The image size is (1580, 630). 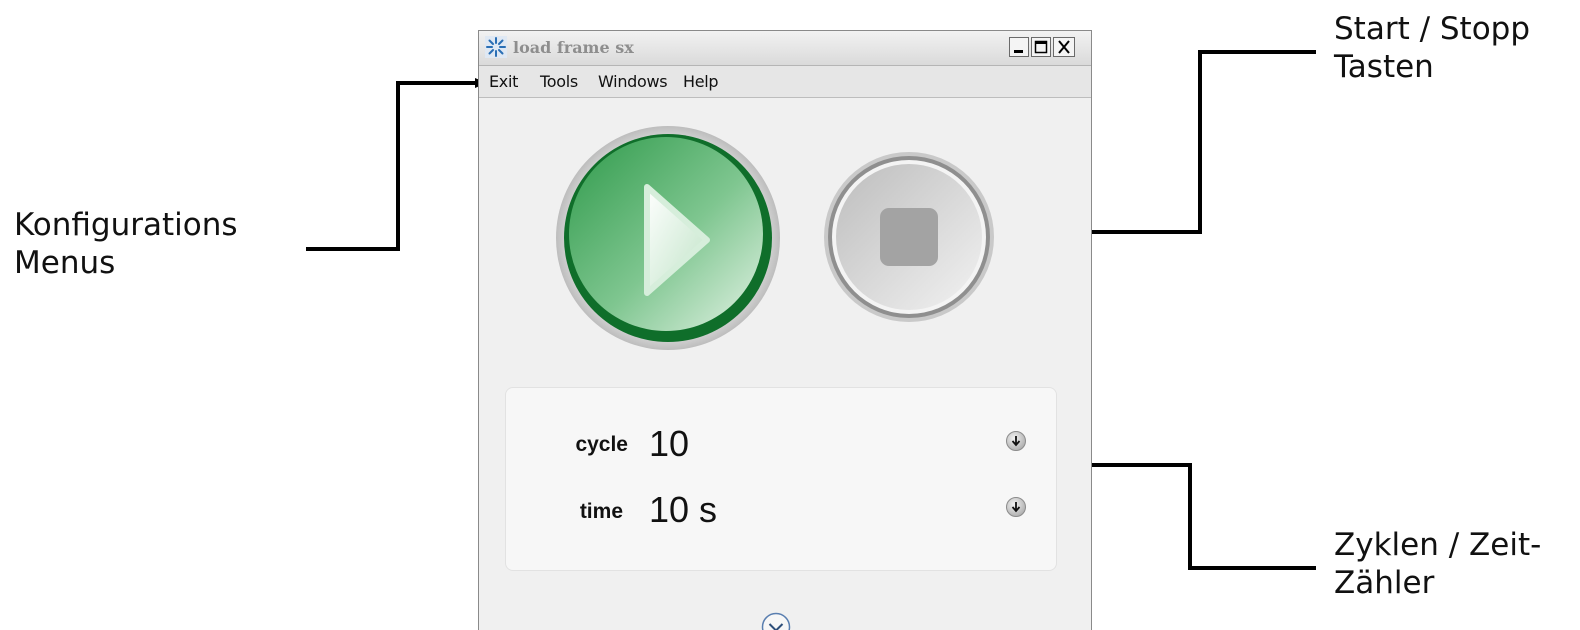 I want to click on stop-button, so click(x=909, y=237).